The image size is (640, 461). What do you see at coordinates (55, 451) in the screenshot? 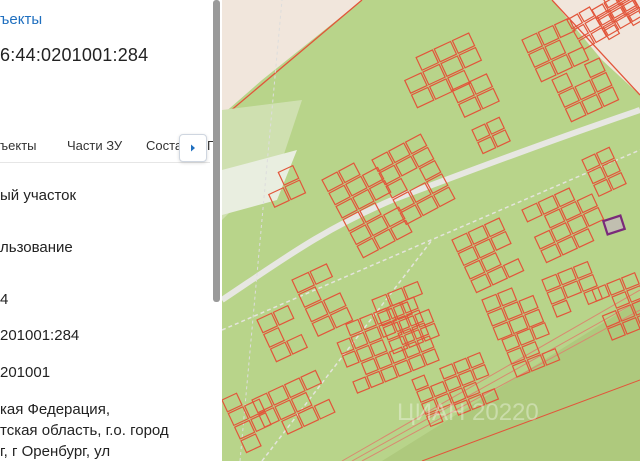
I see `field-address-line-3: г, г Оренбург, ул` at bounding box center [55, 451].